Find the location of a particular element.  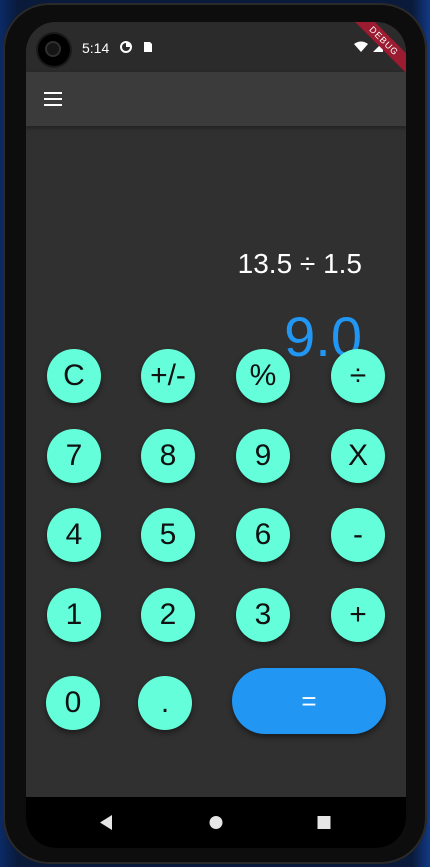

navigation-bar is located at coordinates (216, 822).